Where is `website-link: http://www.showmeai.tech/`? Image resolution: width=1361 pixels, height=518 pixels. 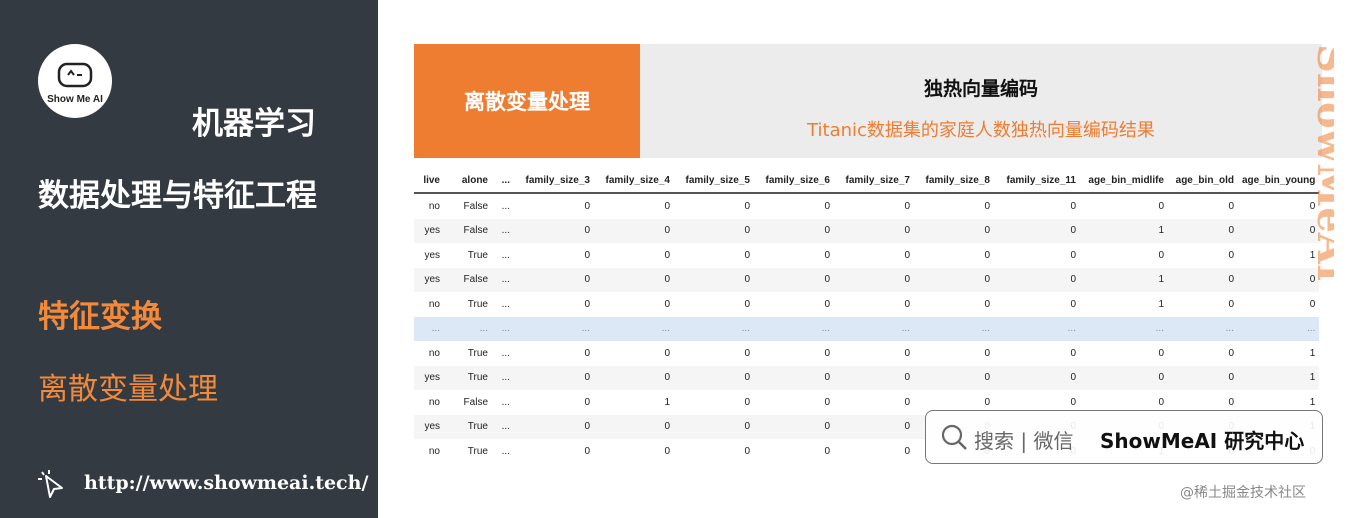
website-link: http://www.showmeai.tech/ is located at coordinates (226, 483).